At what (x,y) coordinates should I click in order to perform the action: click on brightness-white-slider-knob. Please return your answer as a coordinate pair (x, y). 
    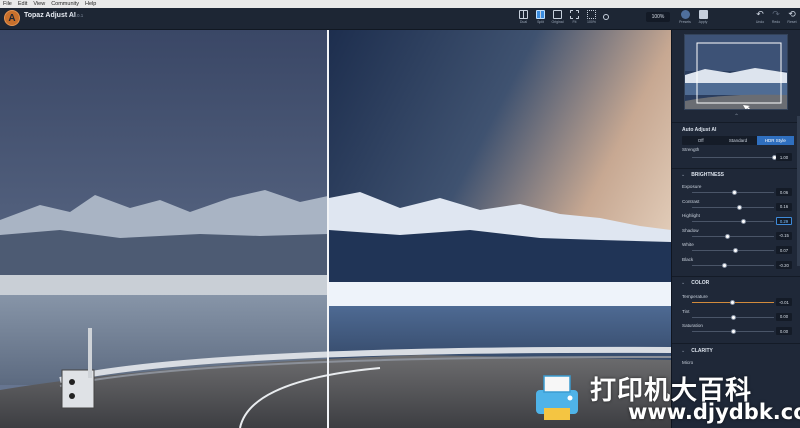
    Looking at the image, I should click on (735, 251).